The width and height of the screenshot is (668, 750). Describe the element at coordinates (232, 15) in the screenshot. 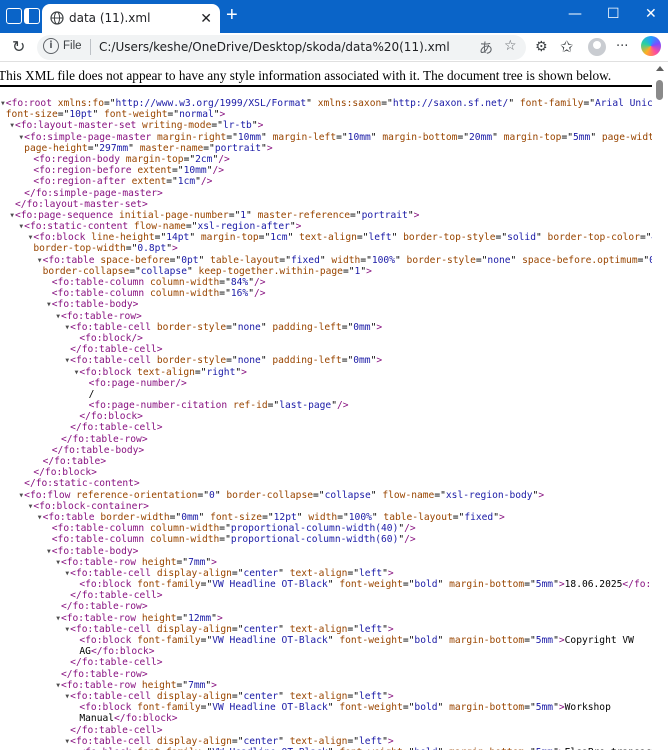

I see `new-tab-button: +` at that location.